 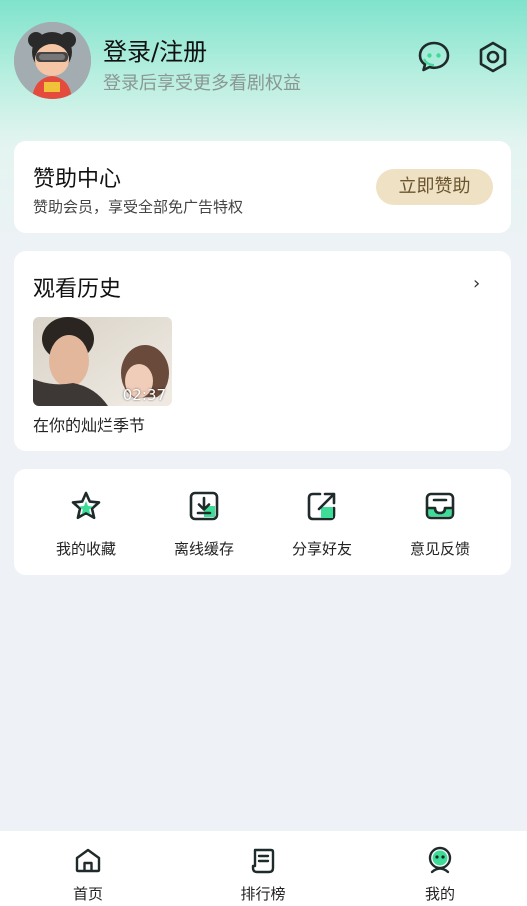 What do you see at coordinates (155, 49) in the screenshot?
I see `login-title: 登录/注册` at bounding box center [155, 49].